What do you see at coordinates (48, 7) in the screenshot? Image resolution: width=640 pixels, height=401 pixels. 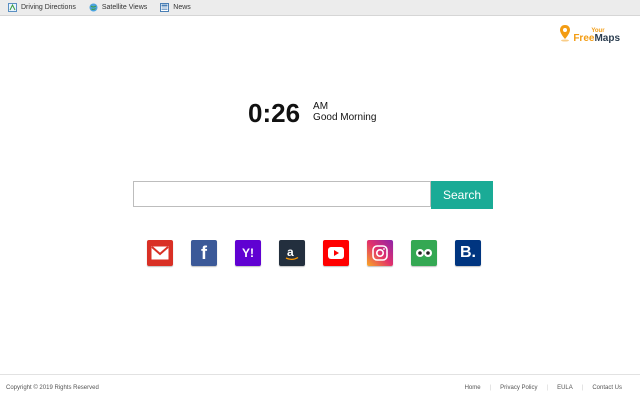 I see `toolbar-item-label: Driving Directions` at bounding box center [48, 7].